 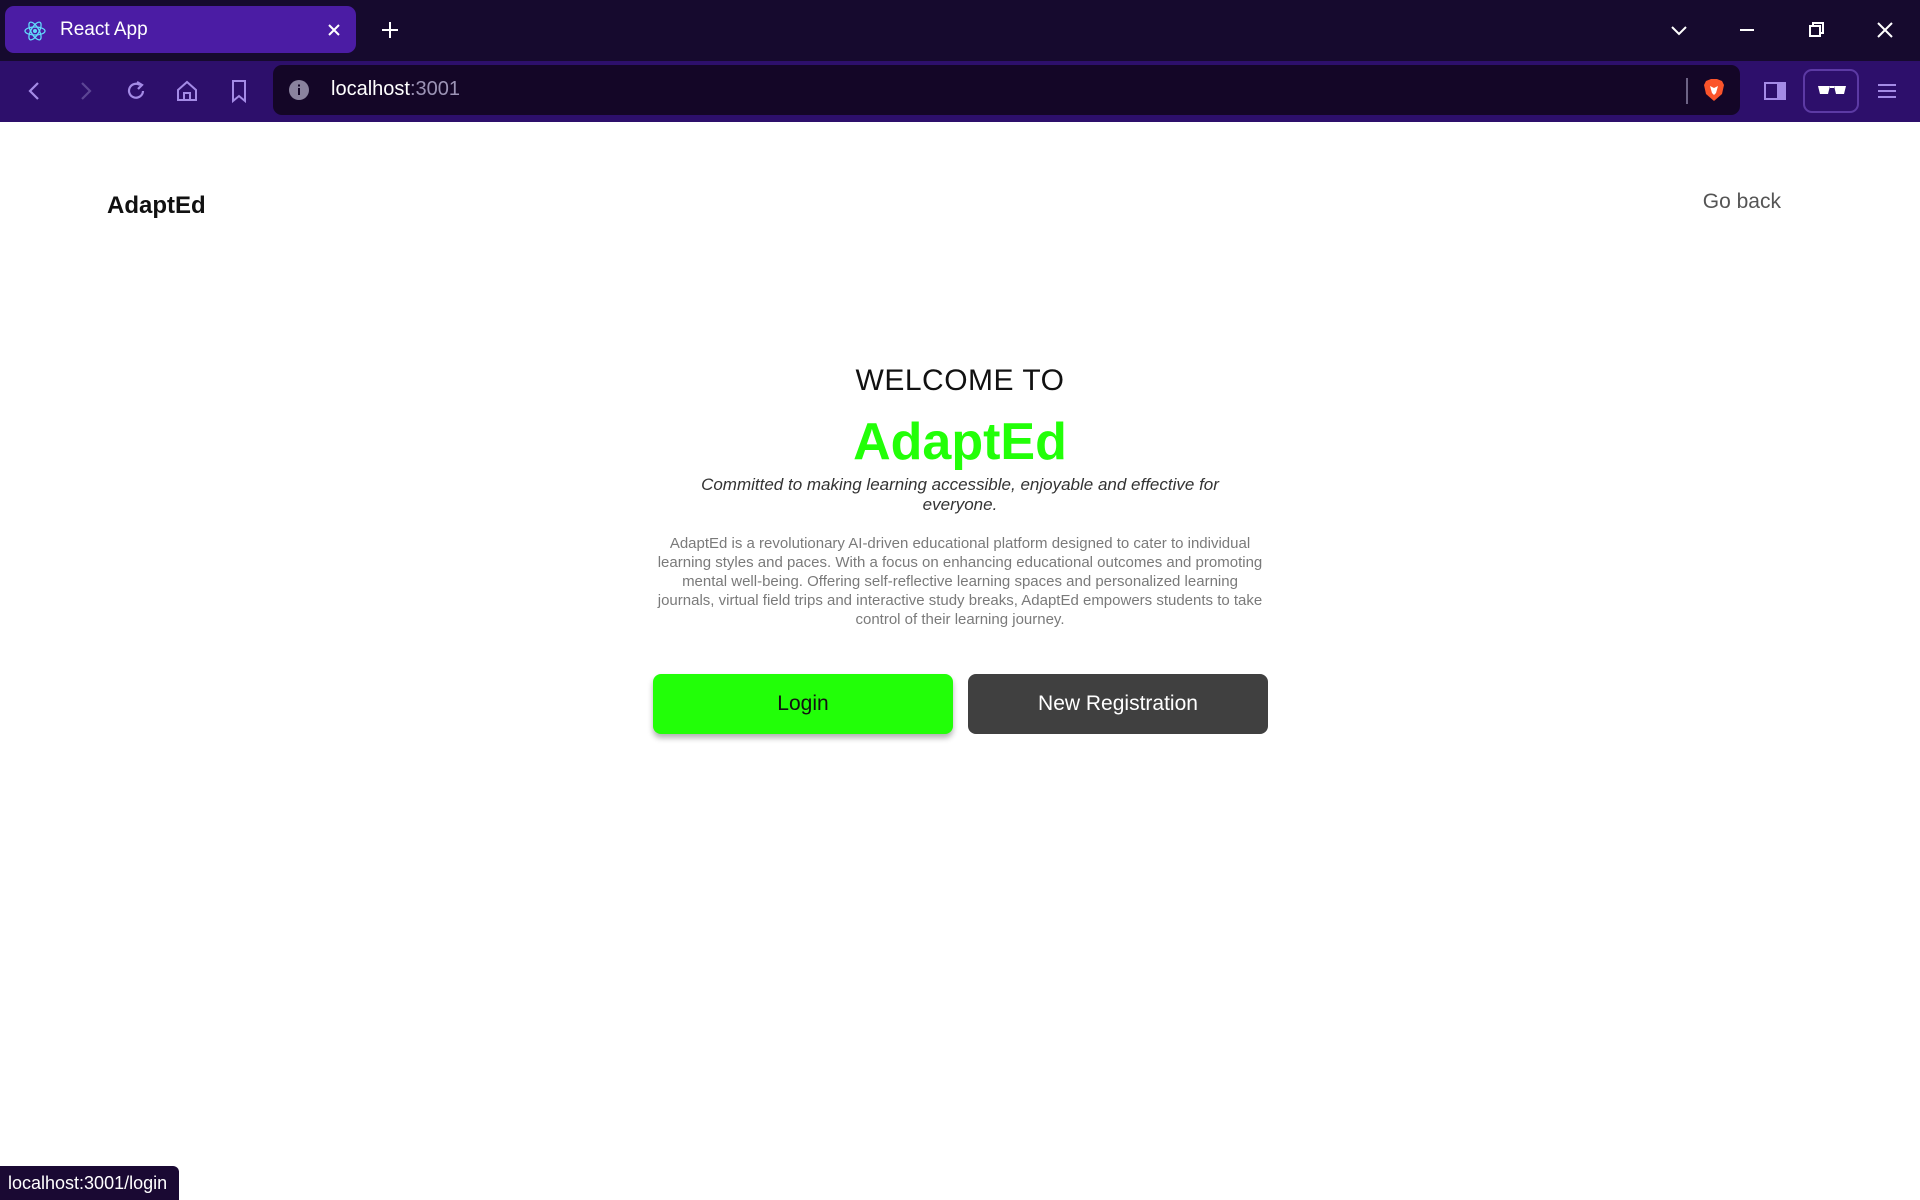 I want to click on url-port: :3001, so click(x=434, y=89).